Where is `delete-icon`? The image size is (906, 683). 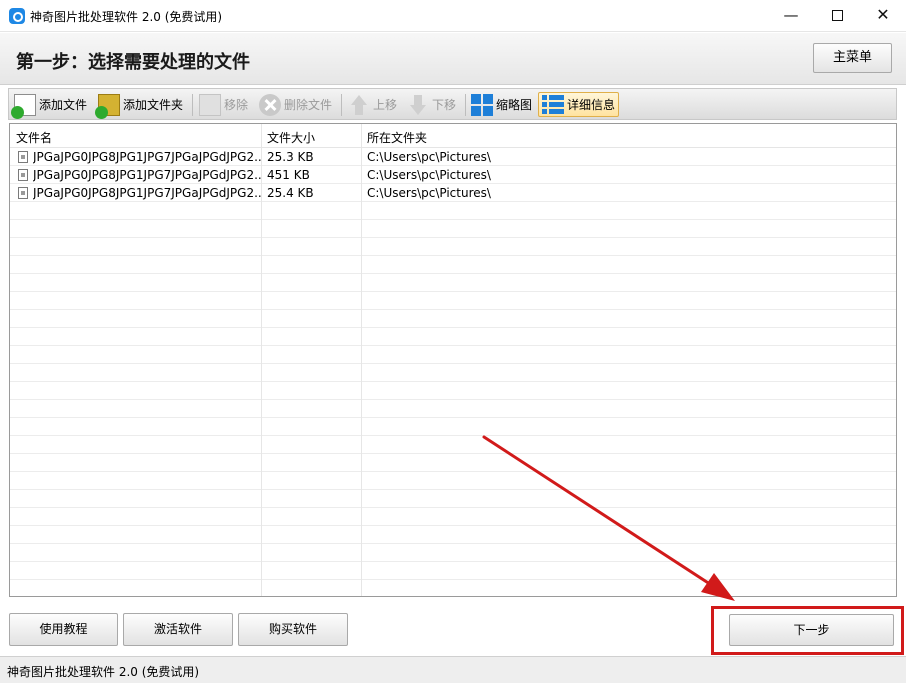
delete-icon is located at coordinates (270, 104).